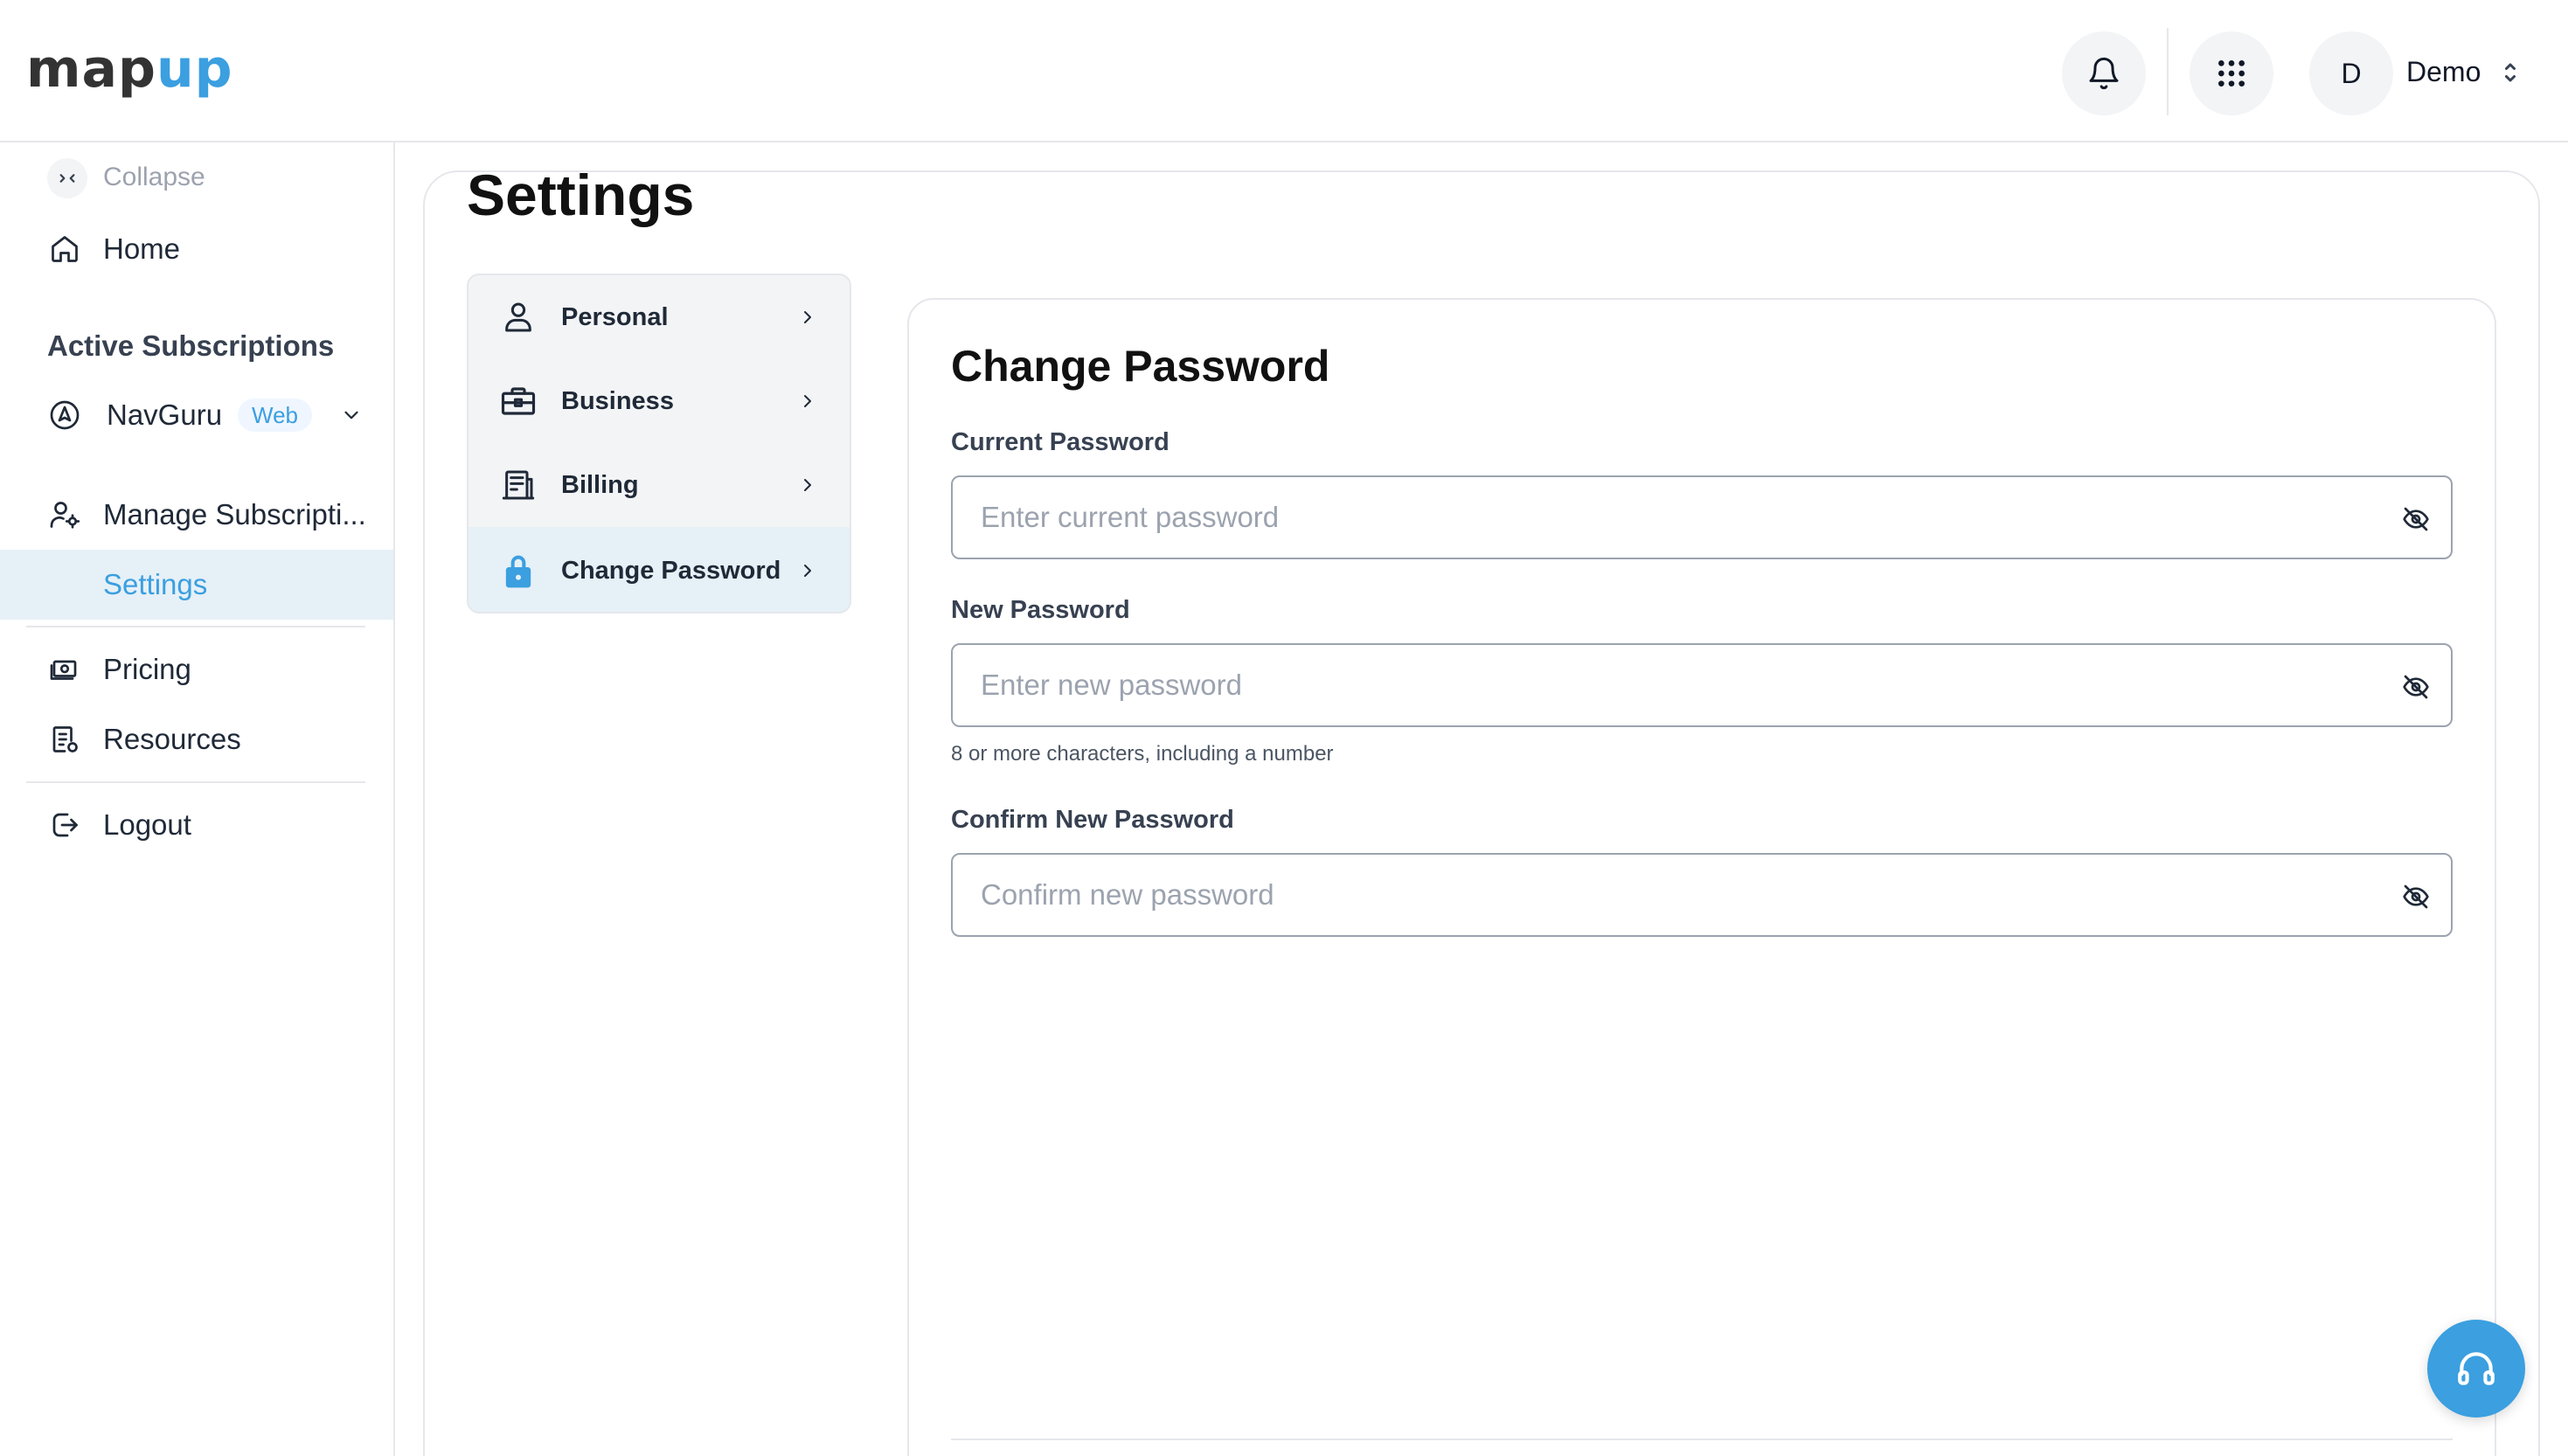 This screenshot has width=2568, height=1456. Describe the element at coordinates (64, 514) in the screenshot. I see `user-settings-icon` at that location.